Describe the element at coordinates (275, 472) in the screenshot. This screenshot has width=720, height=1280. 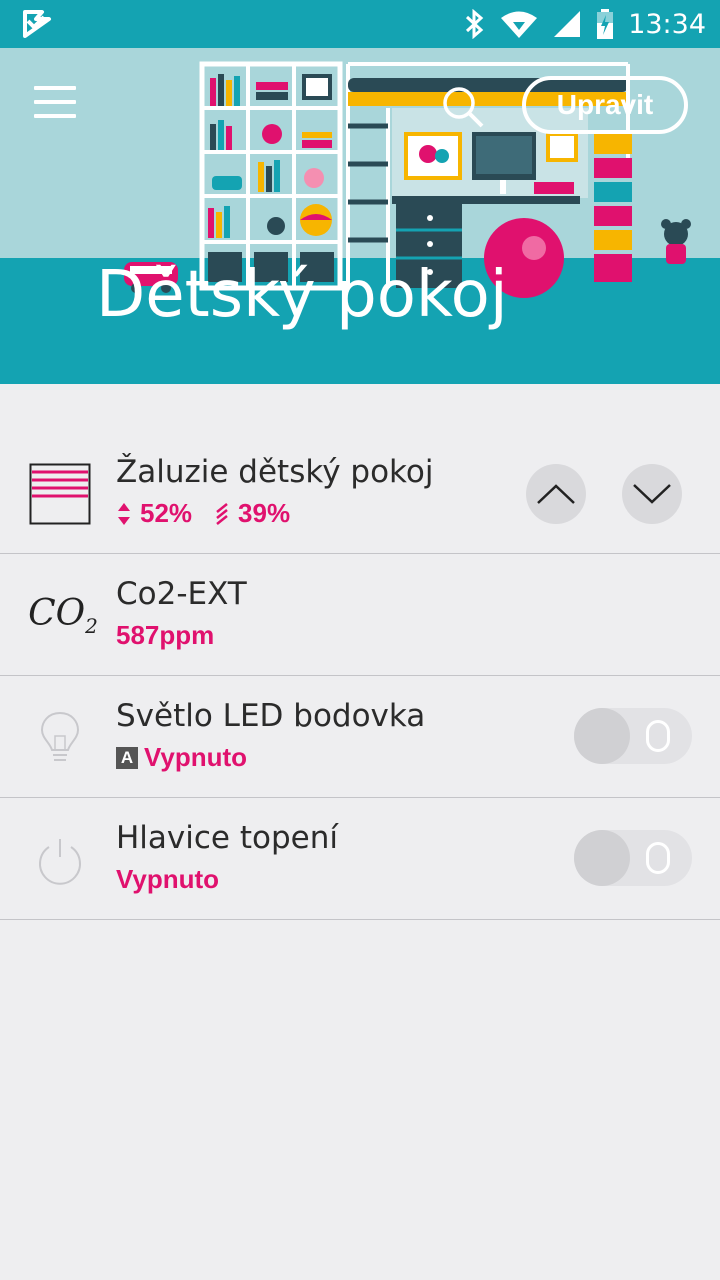
I see `device-name: Žaluzie dětský pokoj` at that location.